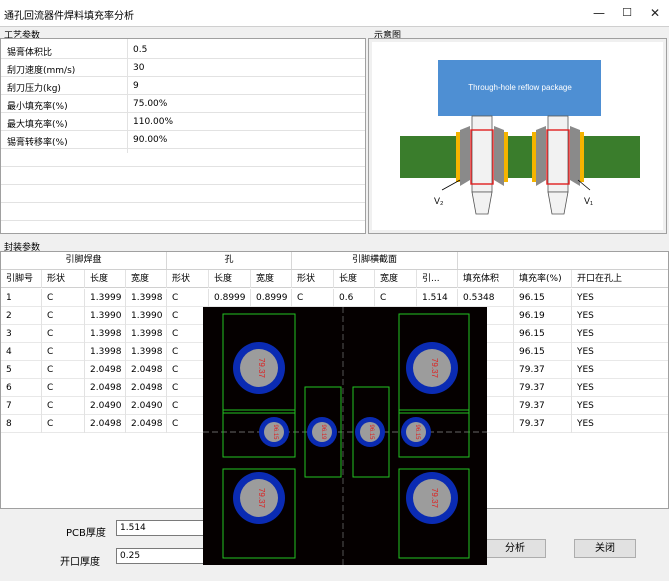 The height and width of the screenshot is (581, 669). Describe the element at coordinates (183, 68) in the screenshot. I see `param-row: 刮刀速度(mm/s) 30` at that location.